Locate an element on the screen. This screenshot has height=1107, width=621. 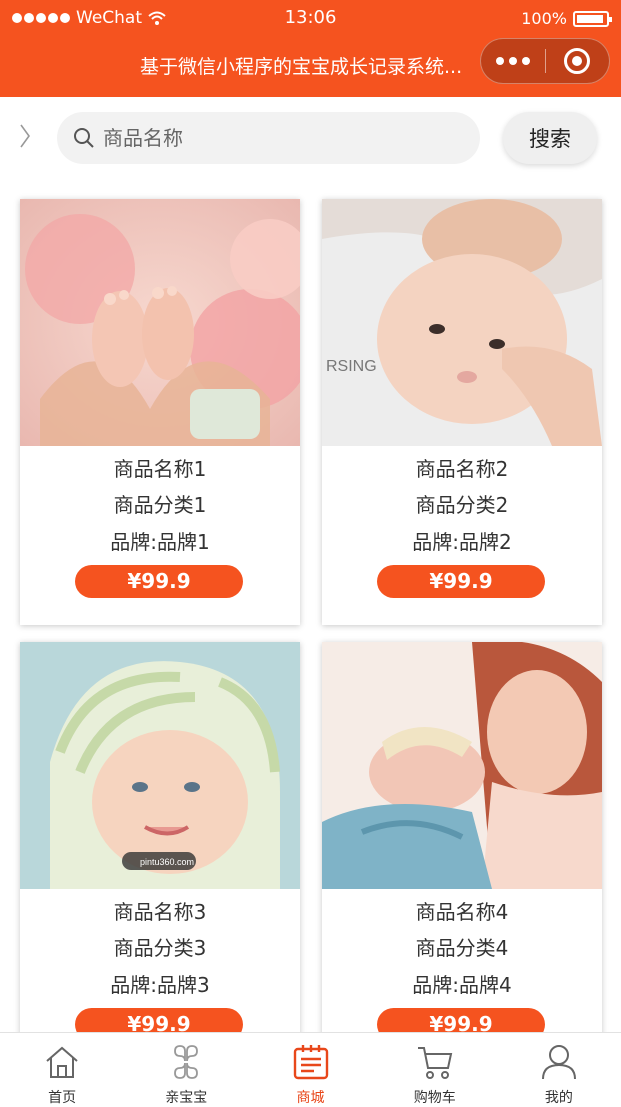
product-brand: 品牌:品牌2 is located at coordinates (462, 542).